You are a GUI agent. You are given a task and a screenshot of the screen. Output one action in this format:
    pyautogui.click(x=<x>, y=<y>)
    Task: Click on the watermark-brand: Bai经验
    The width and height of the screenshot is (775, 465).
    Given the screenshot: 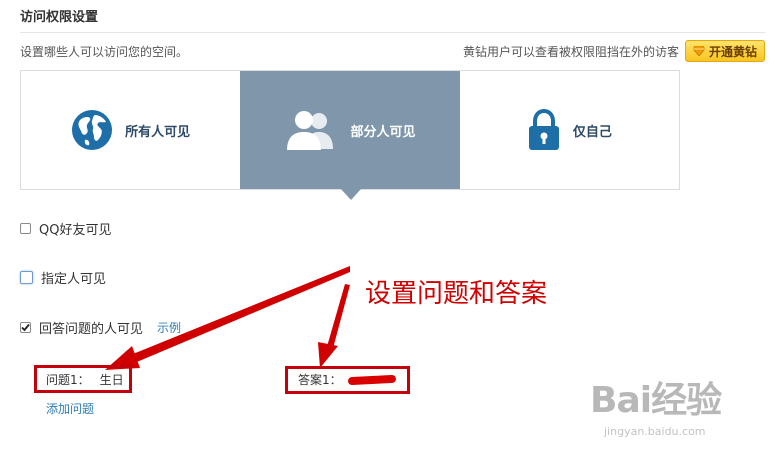 What is the action you would take?
    pyautogui.click(x=656, y=400)
    